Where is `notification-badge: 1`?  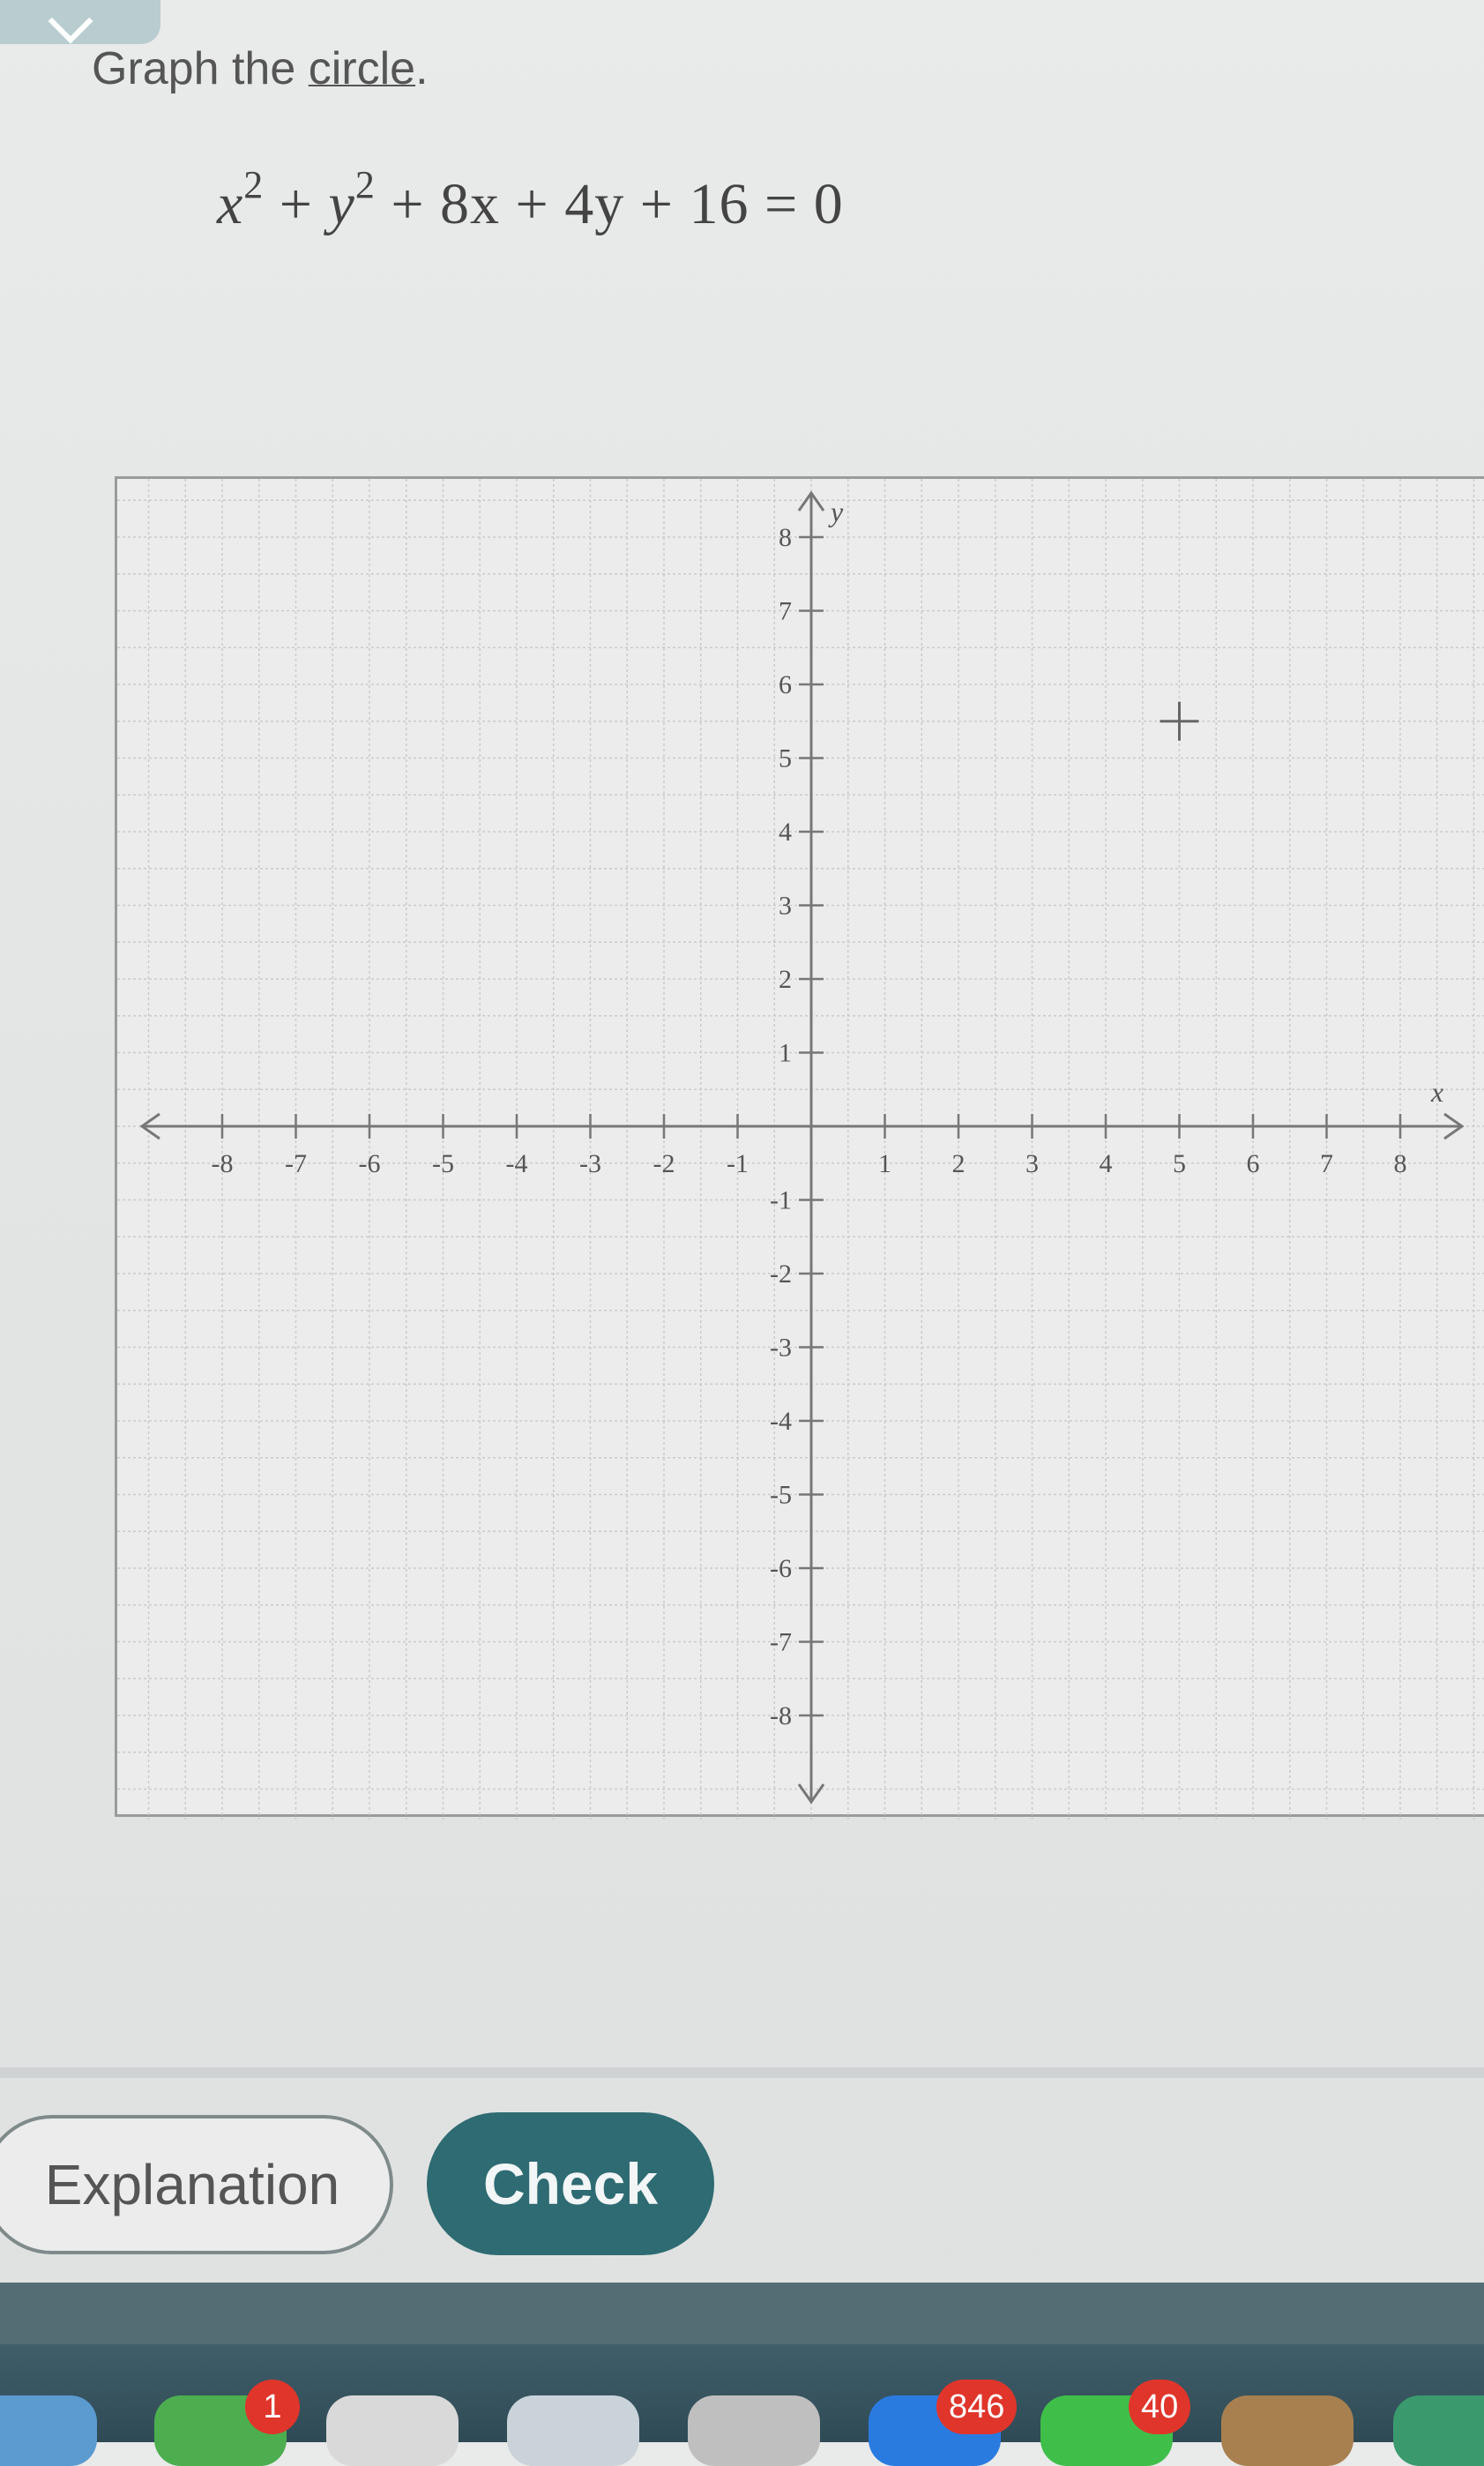 notification-badge: 1 is located at coordinates (272, 2407).